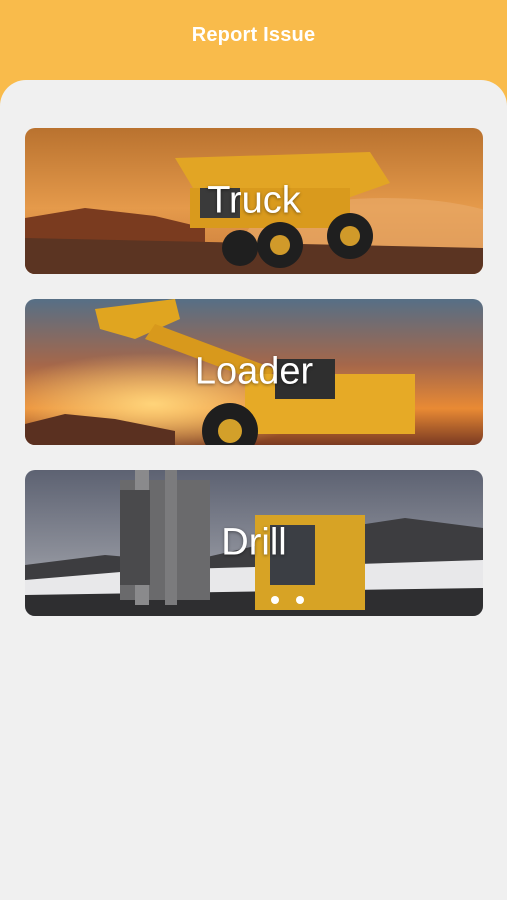  I want to click on category-card-drill: Drill, so click(254, 543).